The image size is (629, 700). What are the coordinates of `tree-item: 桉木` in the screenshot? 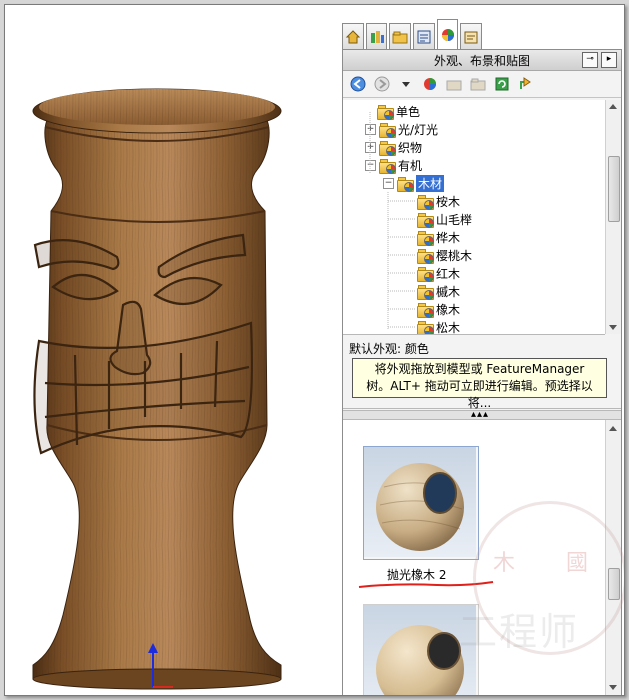 It's located at (438, 201).